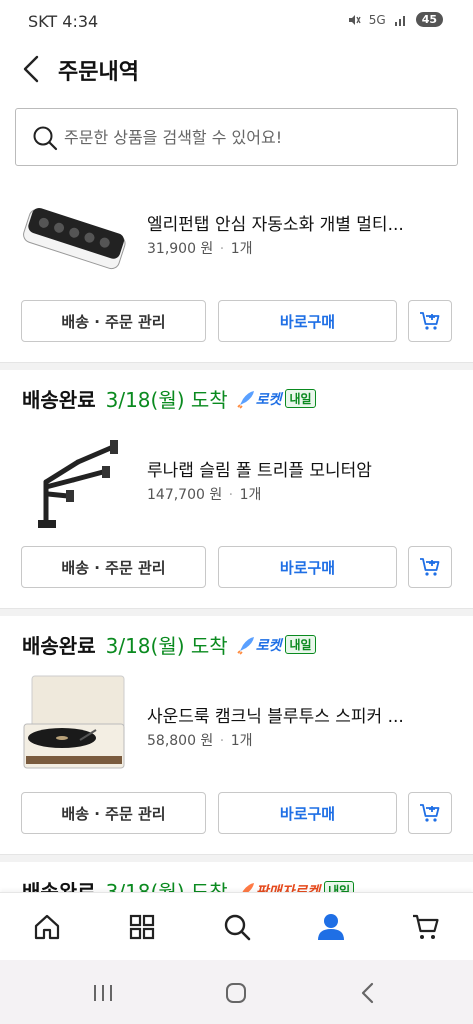 This screenshot has width=473, height=1024. I want to click on product-meta: 147,700 원 · 1개, so click(204, 495).